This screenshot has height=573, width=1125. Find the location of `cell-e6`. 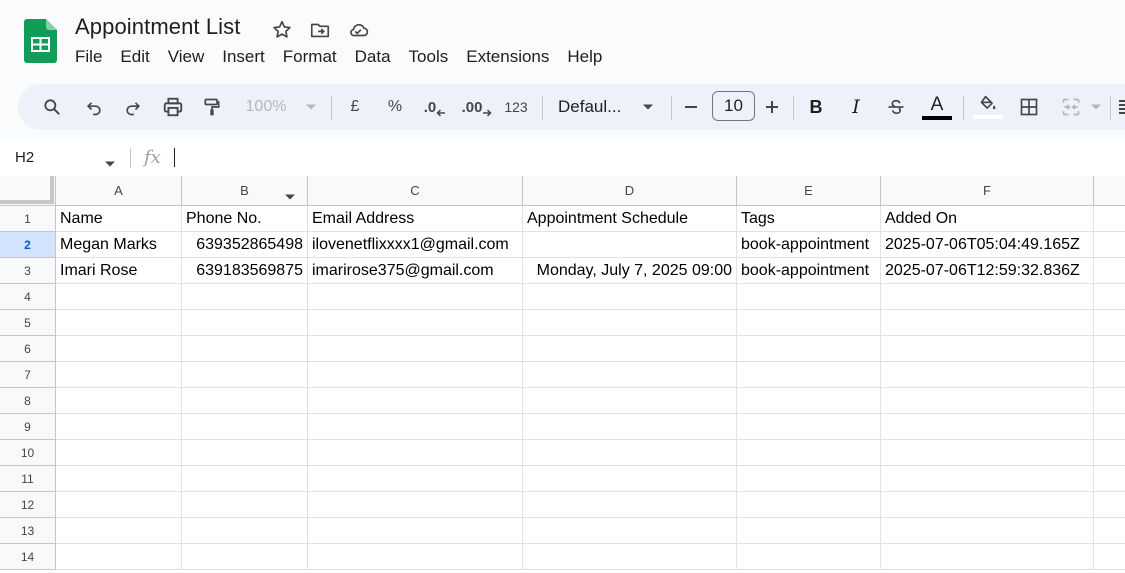

cell-e6 is located at coordinates (809, 349).